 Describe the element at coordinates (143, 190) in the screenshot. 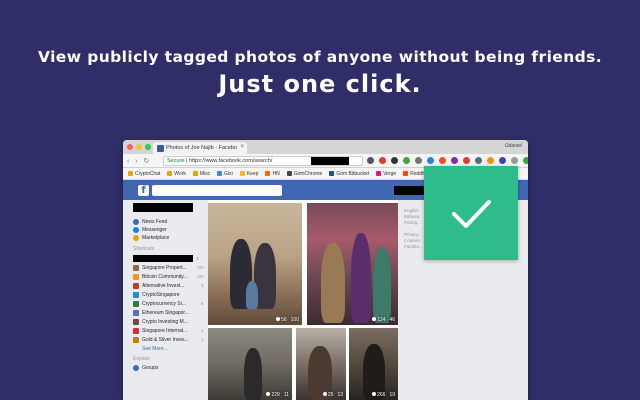

I see `facebook-logo-icon: f` at that location.